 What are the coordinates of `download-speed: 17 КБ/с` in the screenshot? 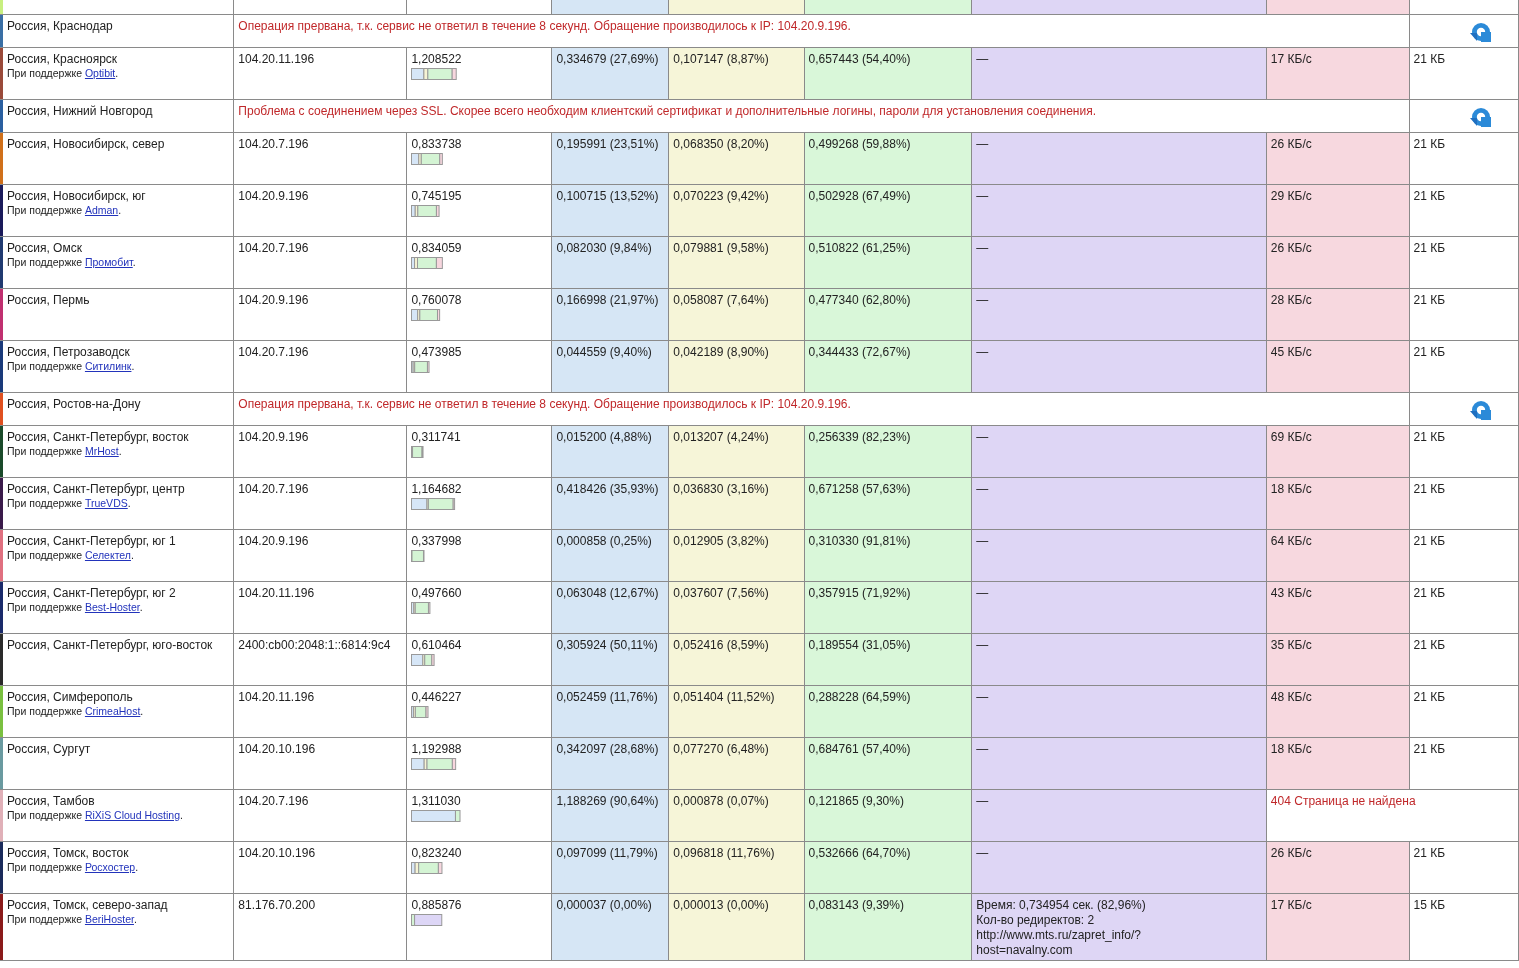 It's located at (1291, 59).